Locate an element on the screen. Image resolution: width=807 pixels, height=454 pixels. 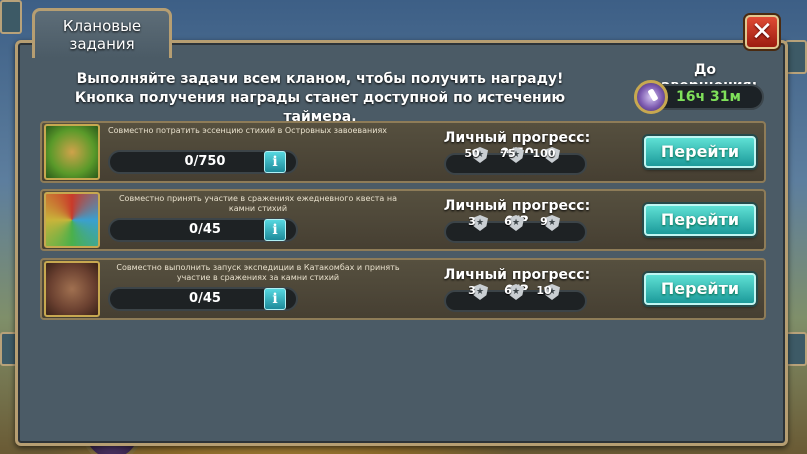
clock-icon is located at coordinates (651, 97).